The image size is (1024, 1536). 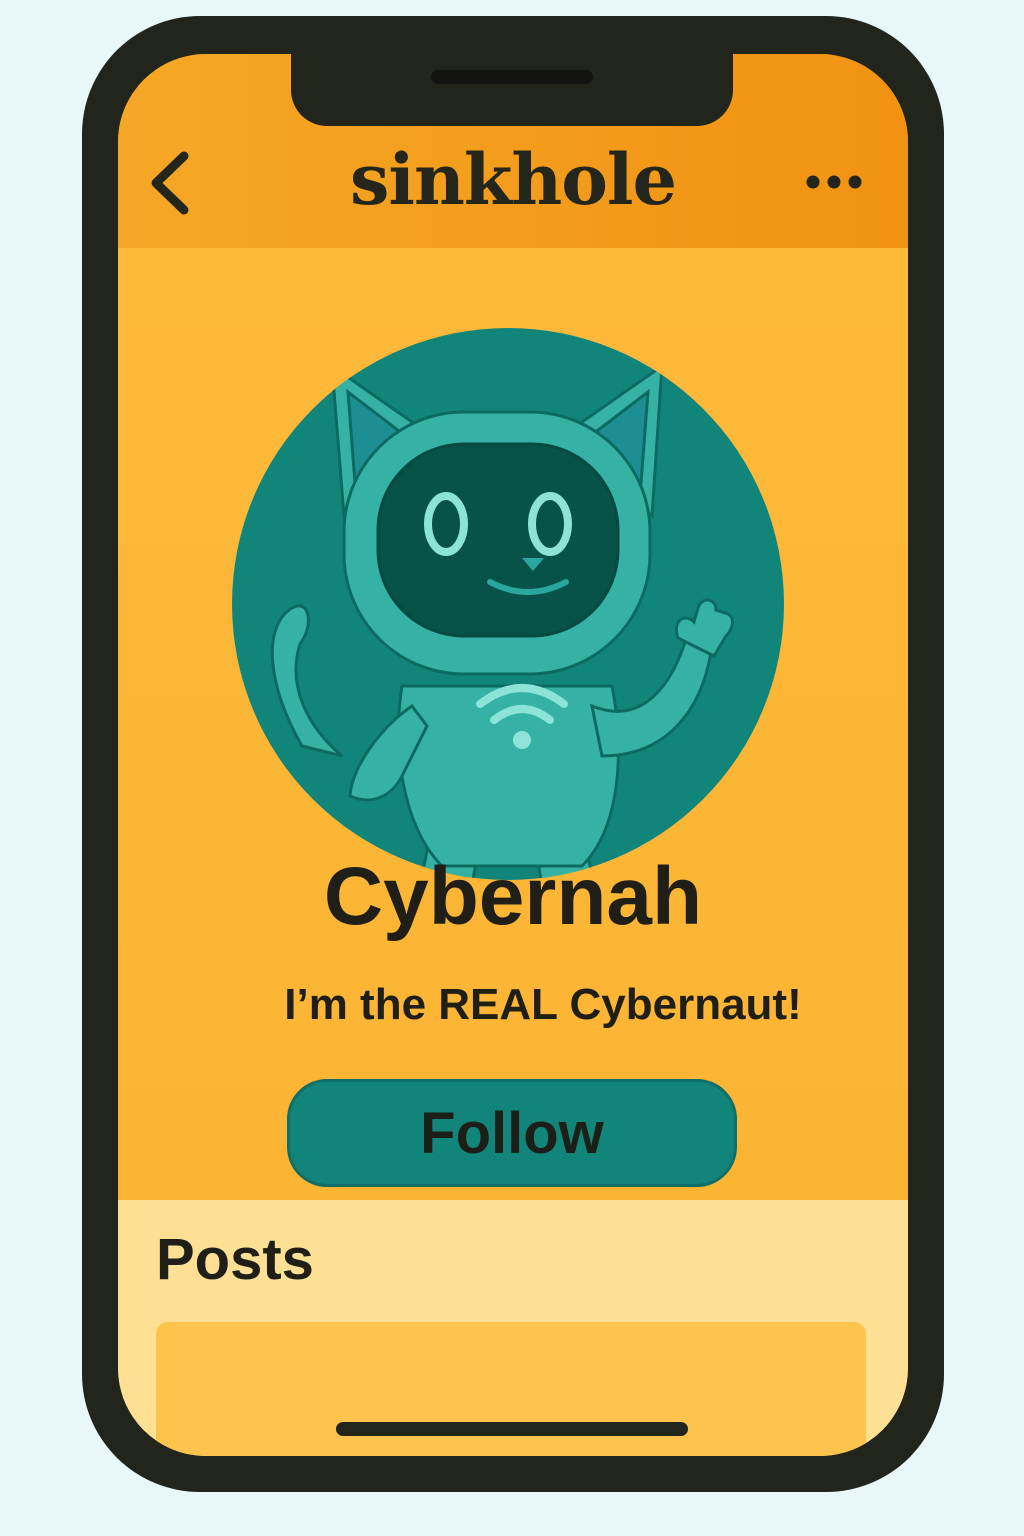 I want to click on profile-bio: I’m the REAL Cybernaut!, so click(x=543, y=1004).